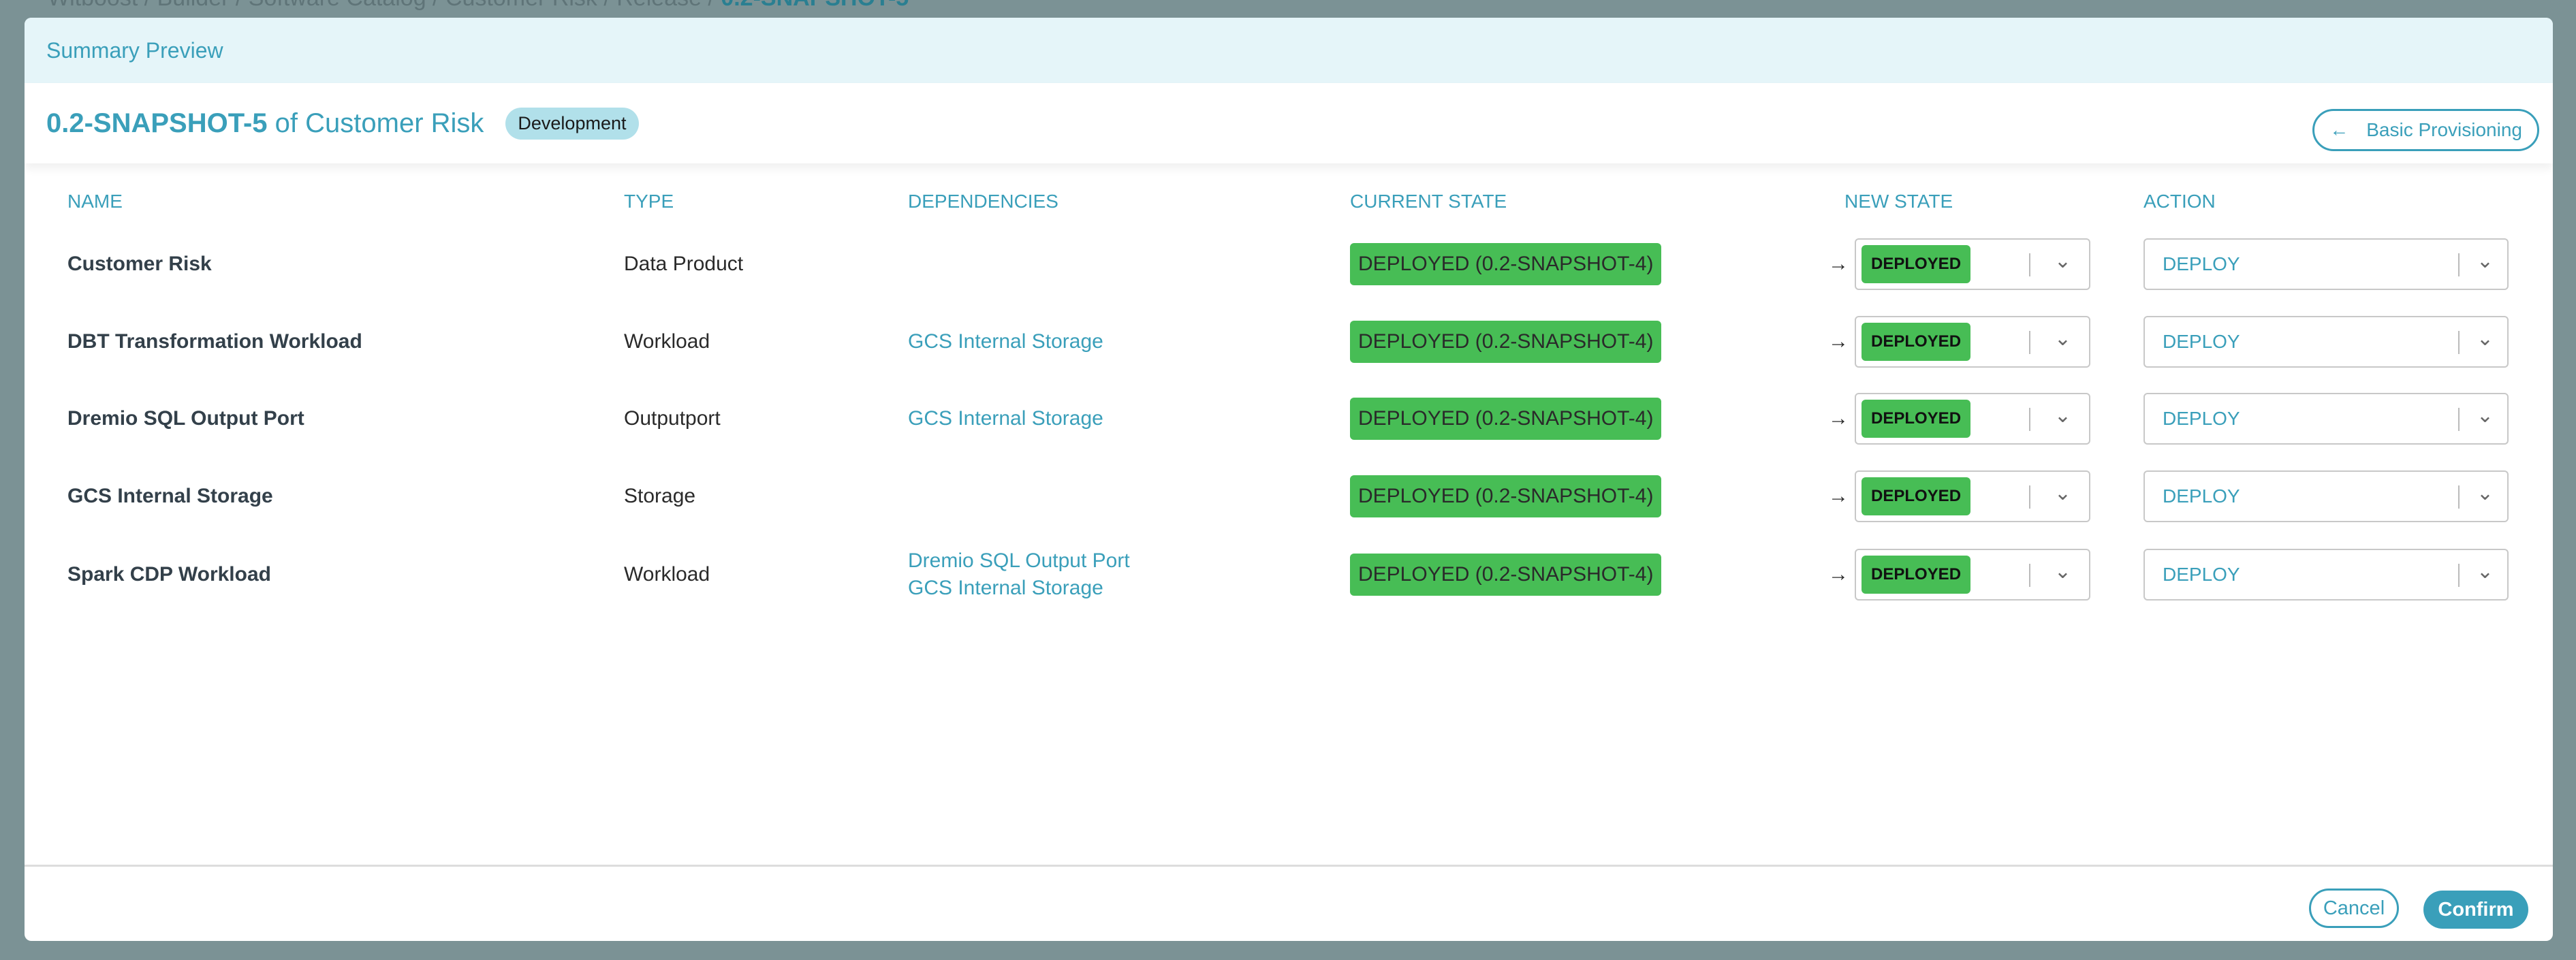 Image resolution: width=2576 pixels, height=960 pixels. Describe the element at coordinates (1289, 50) in the screenshot. I see `dialog-header: Summary Preview` at that location.